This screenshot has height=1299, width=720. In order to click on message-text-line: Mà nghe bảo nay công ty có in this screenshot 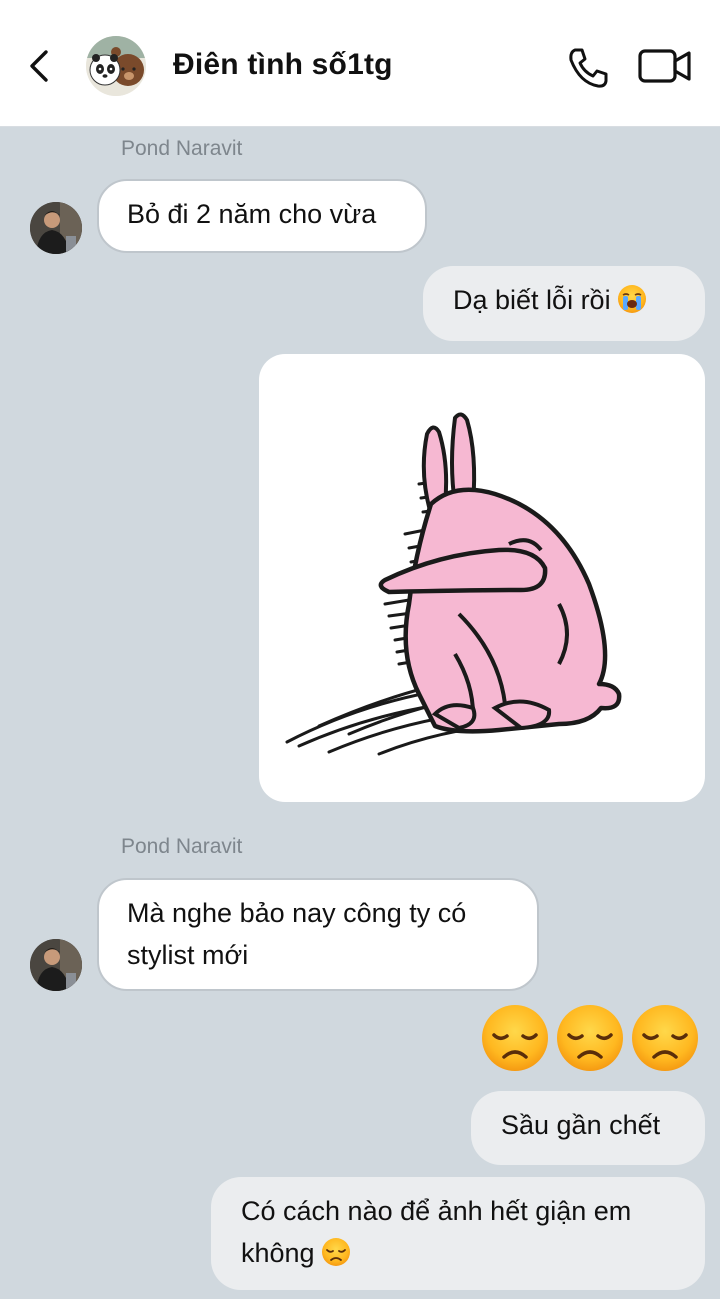, I will do `click(297, 913)`.